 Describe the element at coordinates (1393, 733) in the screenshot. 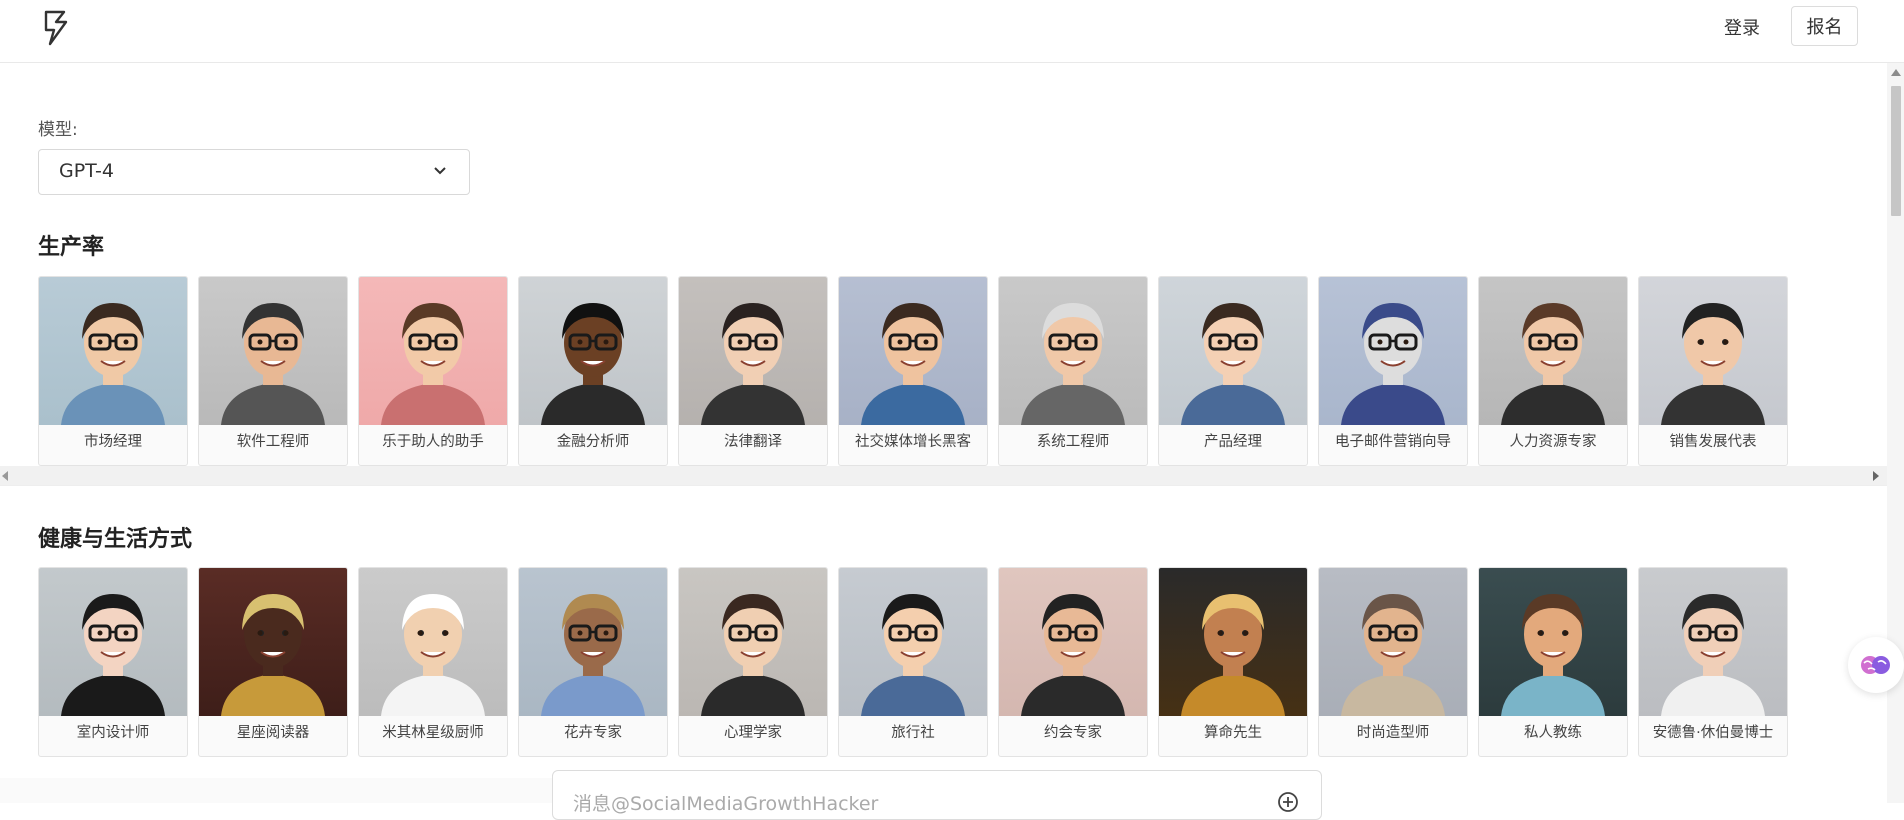

I see `assistant-card-name: 时尚造型师` at that location.